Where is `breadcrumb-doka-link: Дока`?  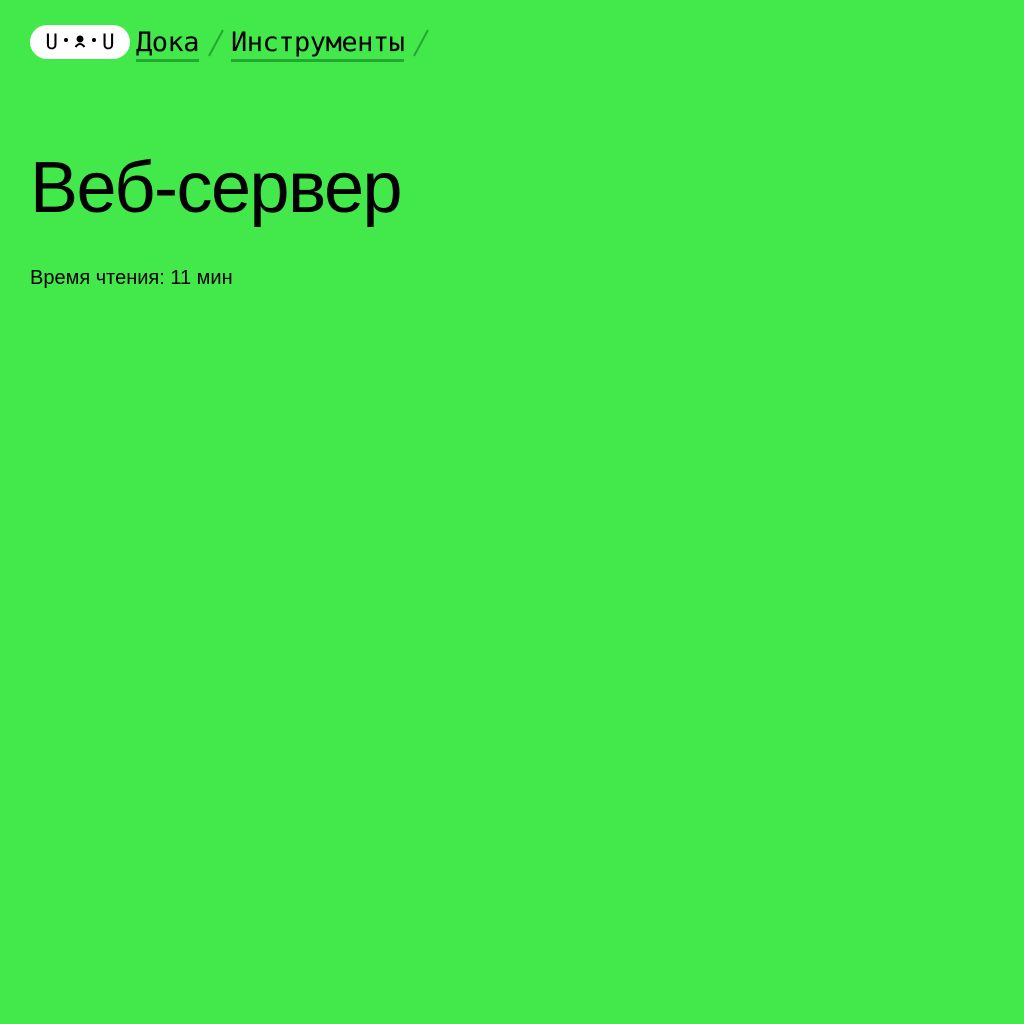 breadcrumb-doka-link: Дока is located at coordinates (168, 44).